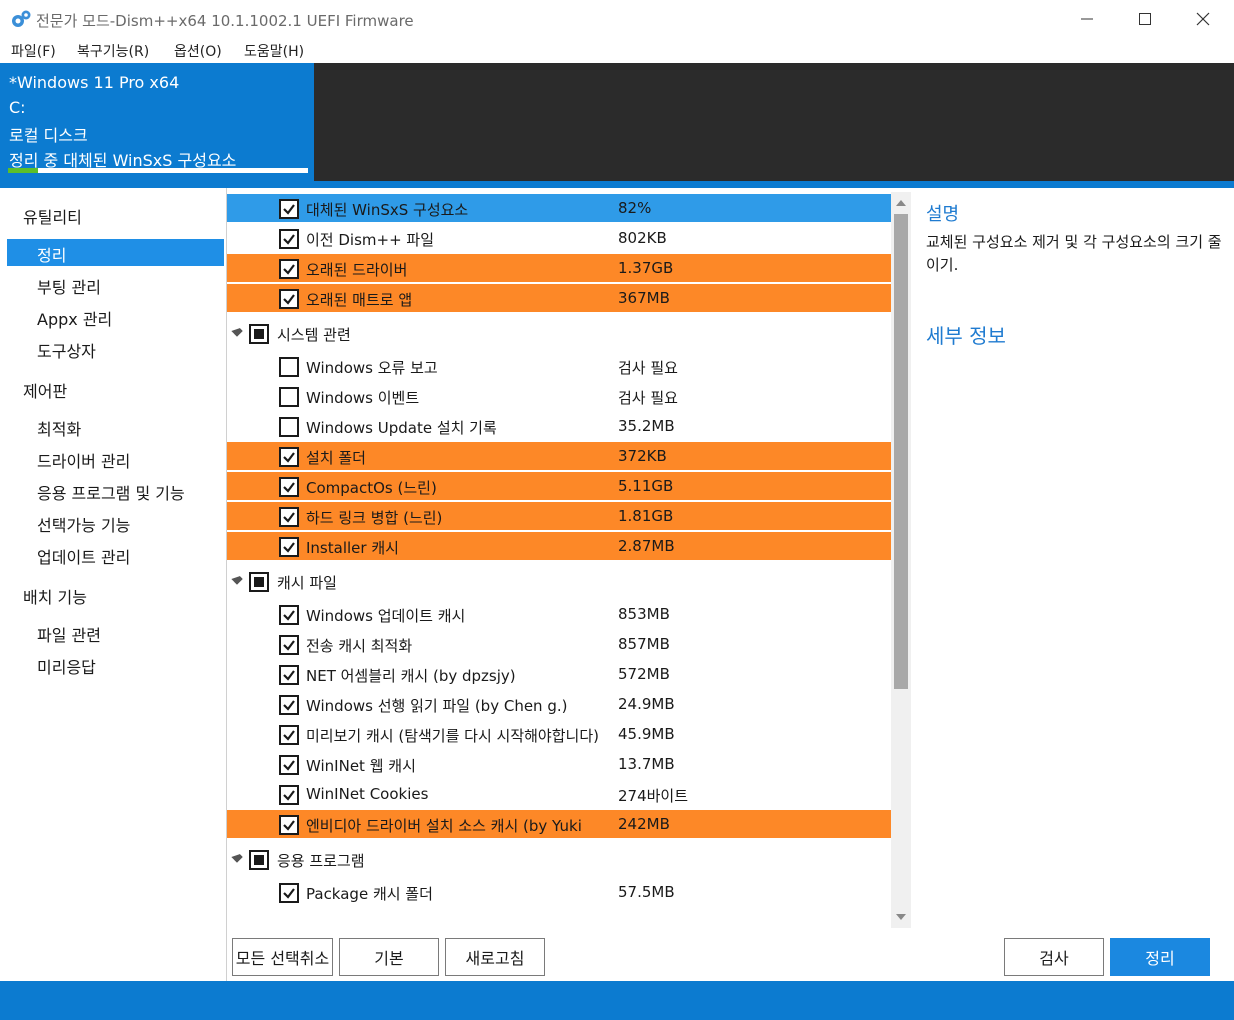  Describe the element at coordinates (648, 398) in the screenshot. I see `row-size: 검사 필요` at that location.